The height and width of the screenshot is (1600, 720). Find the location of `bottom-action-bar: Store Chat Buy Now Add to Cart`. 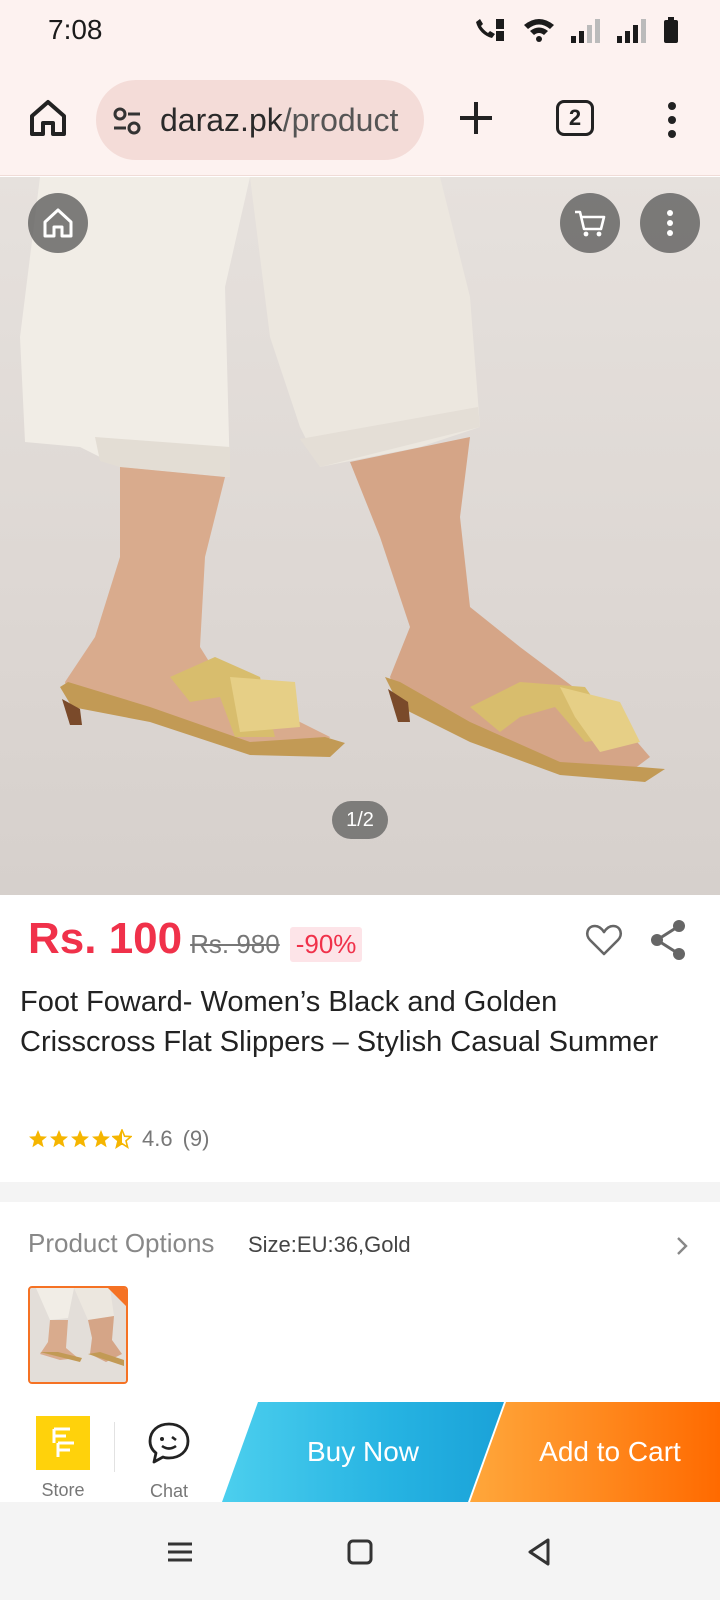

bottom-action-bar: Store Chat Buy Now Add to Cart is located at coordinates (360, 1452).